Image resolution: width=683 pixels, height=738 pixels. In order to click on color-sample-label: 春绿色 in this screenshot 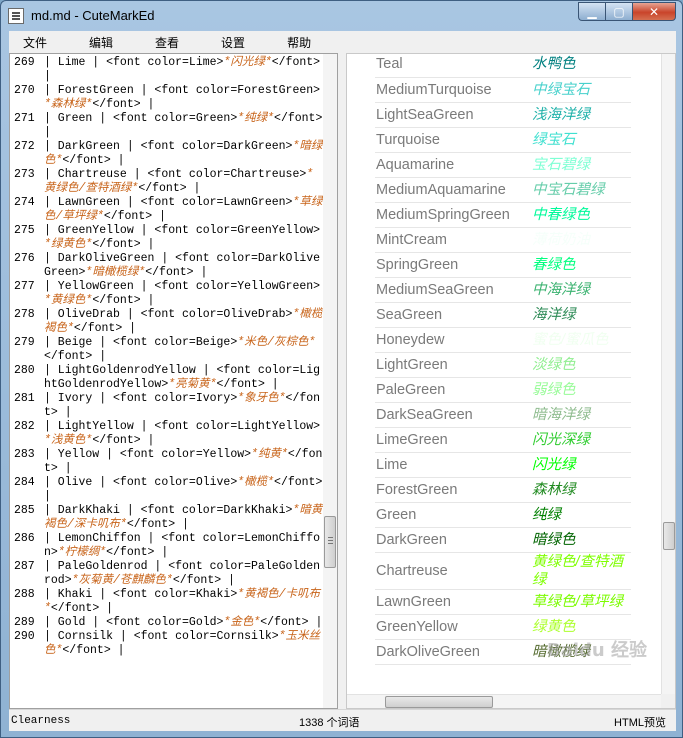, I will do `click(580, 265)`.